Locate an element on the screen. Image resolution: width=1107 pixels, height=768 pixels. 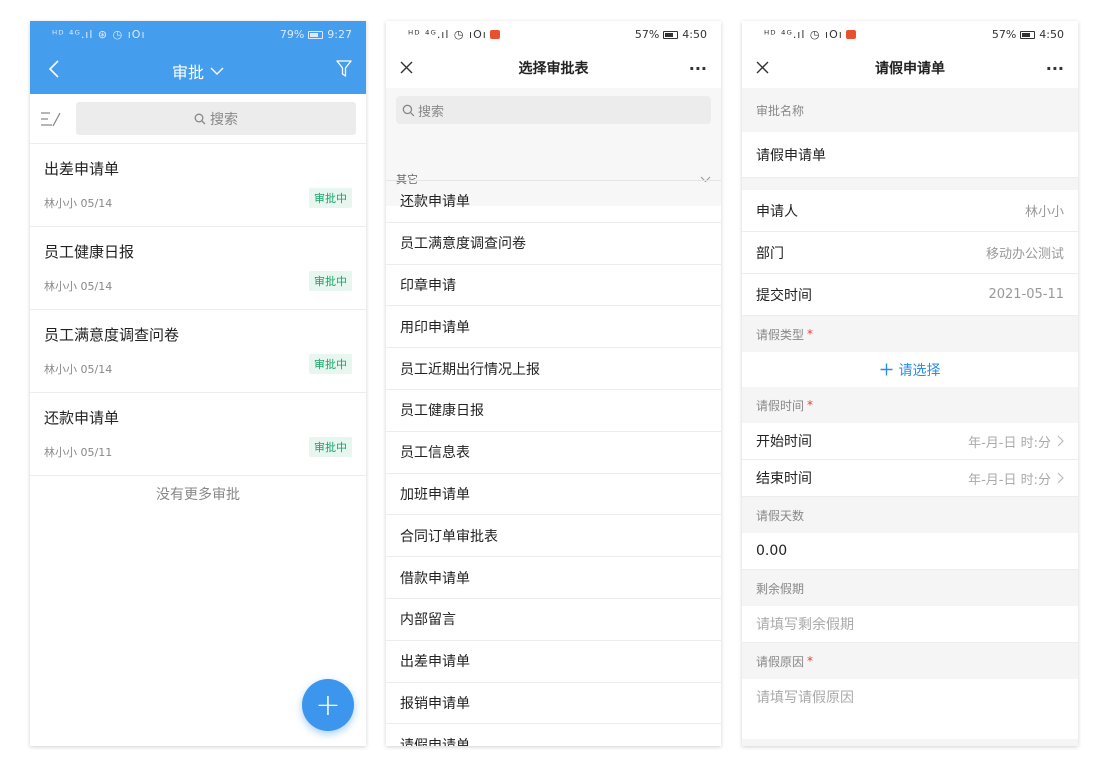
search-row: 搜索 is located at coordinates (198, 119).